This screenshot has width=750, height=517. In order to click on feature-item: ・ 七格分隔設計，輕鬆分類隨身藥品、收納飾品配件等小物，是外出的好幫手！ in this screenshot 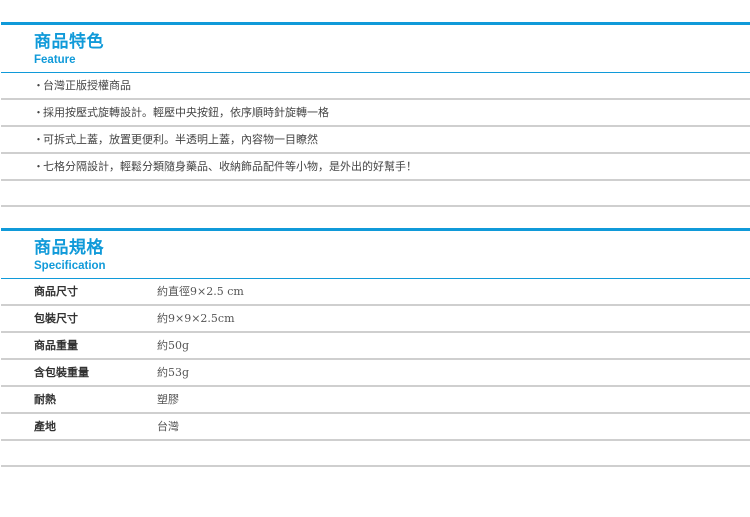, I will do `click(375, 167)`.